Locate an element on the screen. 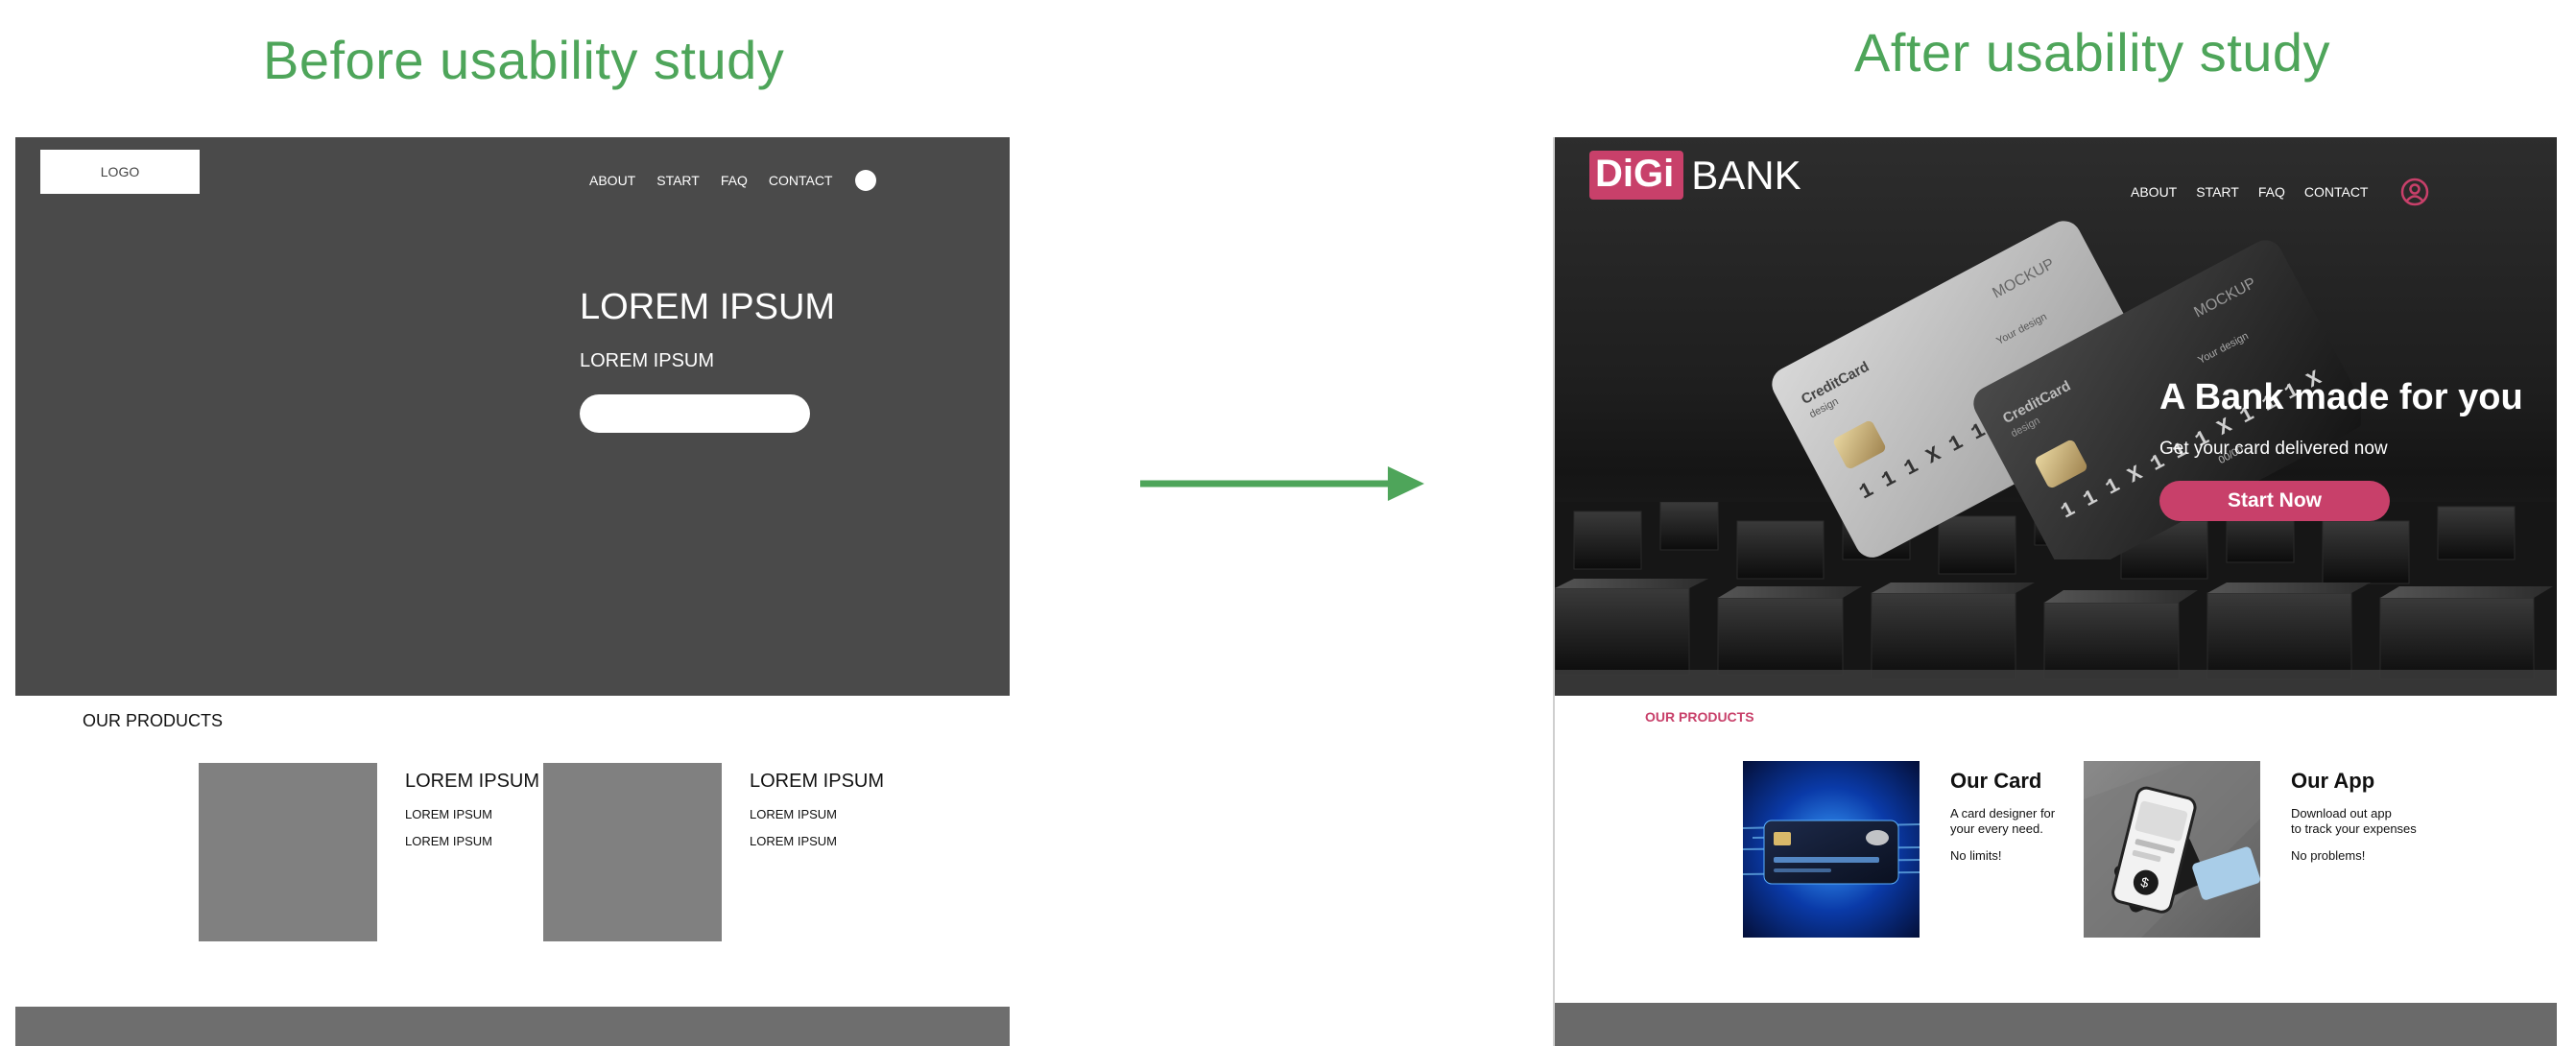 This screenshot has height=1046, width=2576. wireframe-nav-about: ABOUT is located at coordinates (612, 180).